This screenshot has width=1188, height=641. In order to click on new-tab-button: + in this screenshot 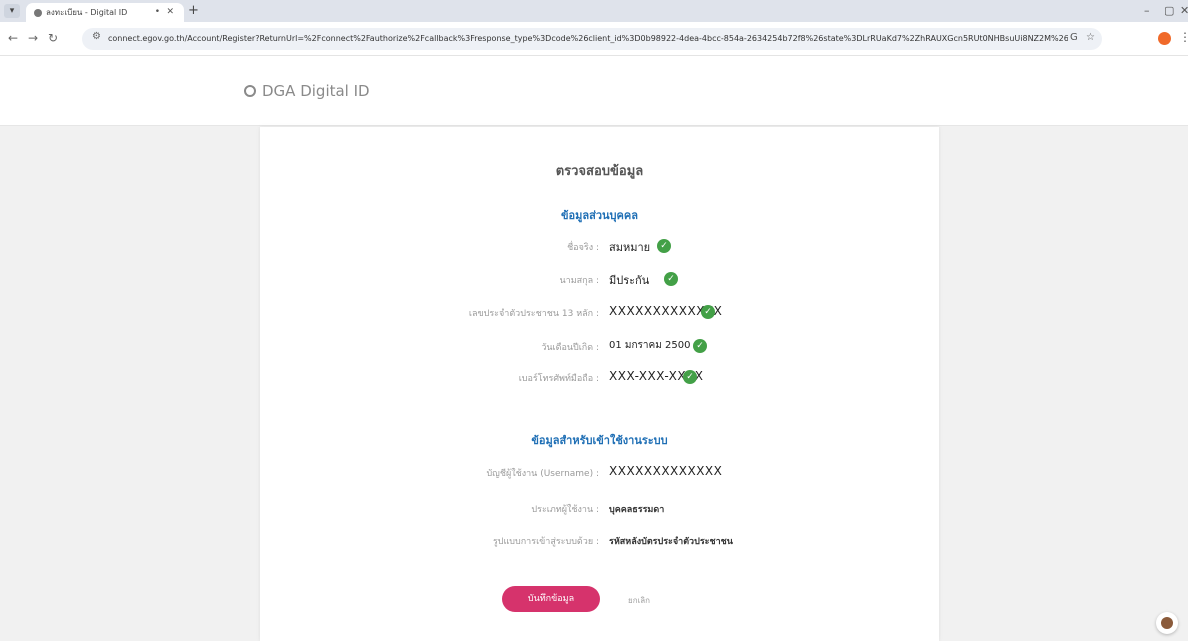, I will do `click(193, 11)`.